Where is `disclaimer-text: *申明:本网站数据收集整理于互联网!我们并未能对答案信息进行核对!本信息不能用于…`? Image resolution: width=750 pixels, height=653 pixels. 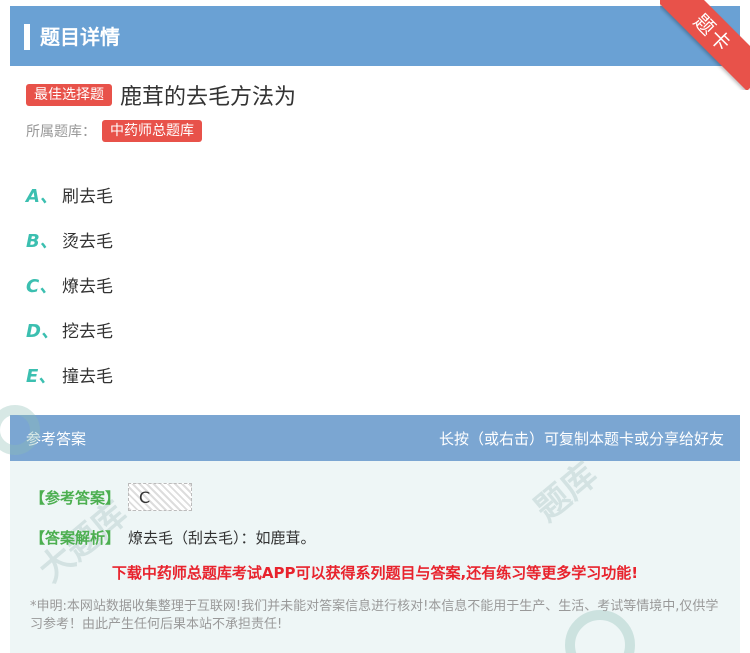
disclaimer-text: *申明:本网站数据收集整理于互联网!我们并未能对答案信息进行核对!本信息不能用于… is located at coordinates (374, 615).